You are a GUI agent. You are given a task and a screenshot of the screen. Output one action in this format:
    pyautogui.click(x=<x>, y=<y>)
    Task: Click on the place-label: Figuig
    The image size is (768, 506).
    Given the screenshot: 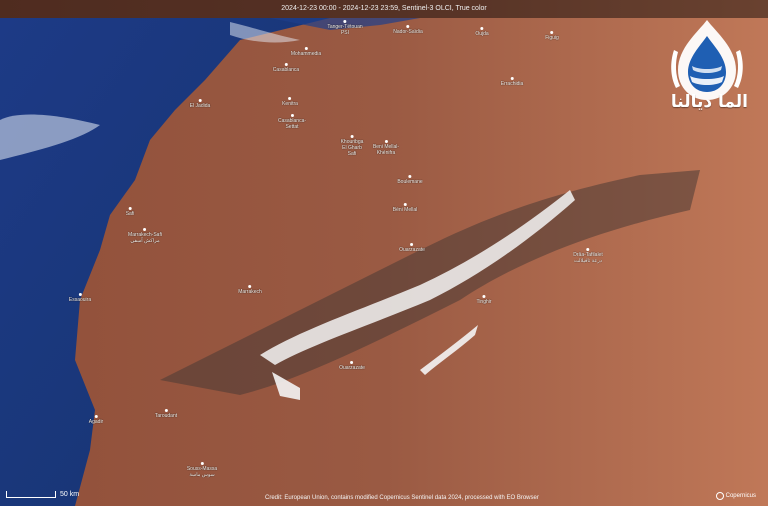 What is the action you would take?
    pyautogui.click(x=552, y=36)
    